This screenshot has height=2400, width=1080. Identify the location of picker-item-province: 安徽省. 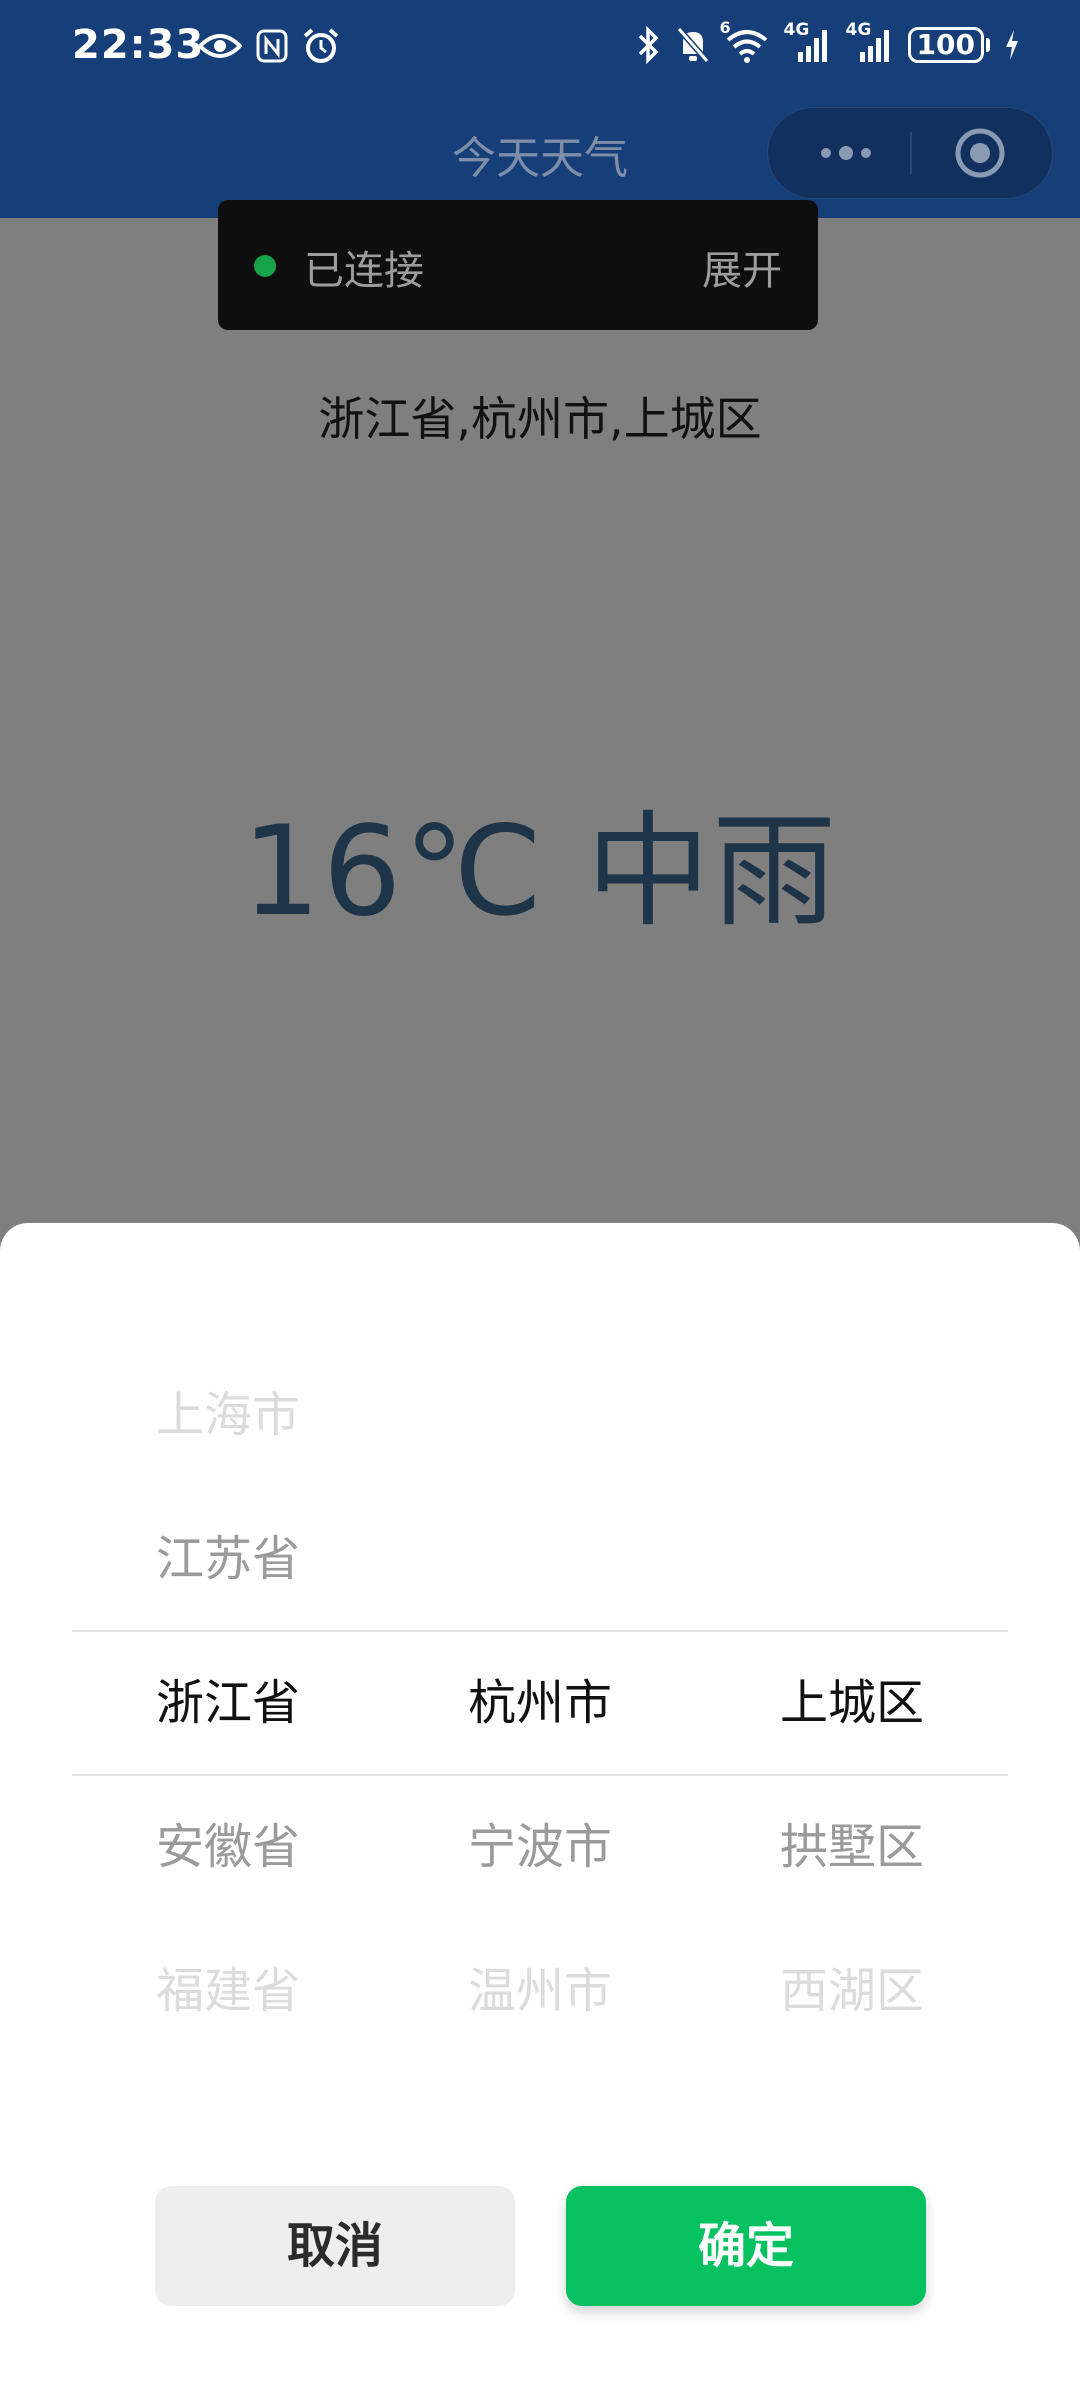
(228, 1847).